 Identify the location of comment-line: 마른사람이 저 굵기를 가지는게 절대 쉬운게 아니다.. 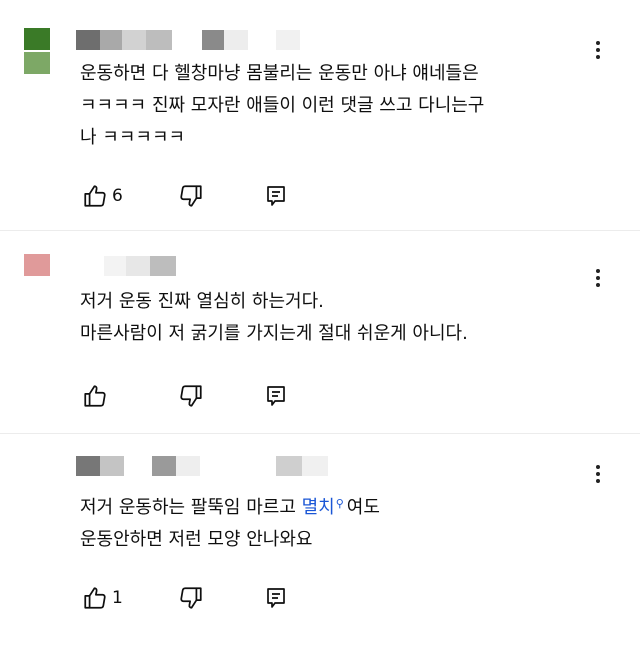
(274, 333).